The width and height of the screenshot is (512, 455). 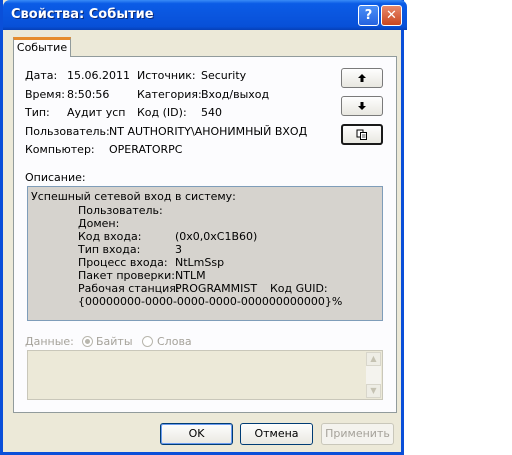 I want to click on description-value: 3, so click(x=178, y=249).